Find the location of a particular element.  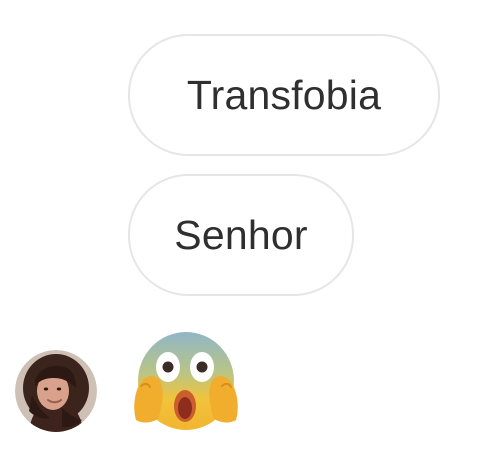

message-text: Senhor is located at coordinates (241, 234).